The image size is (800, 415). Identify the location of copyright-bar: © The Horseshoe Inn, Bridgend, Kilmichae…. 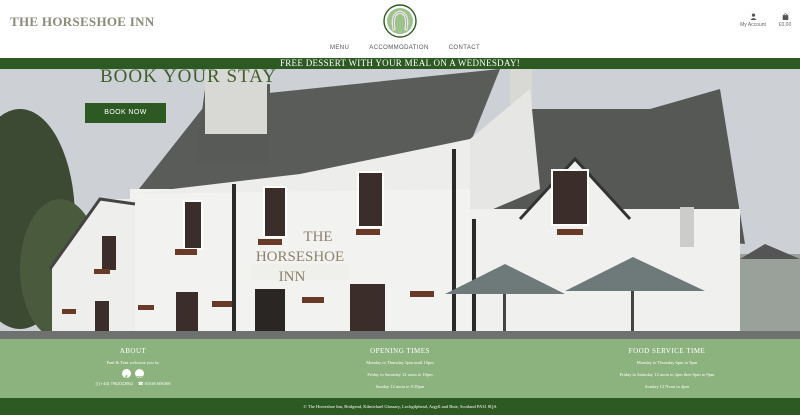
(400, 406).